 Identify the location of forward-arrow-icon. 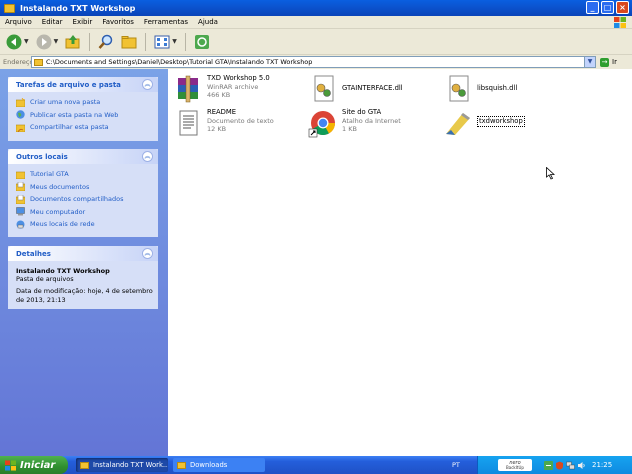
(44, 41).